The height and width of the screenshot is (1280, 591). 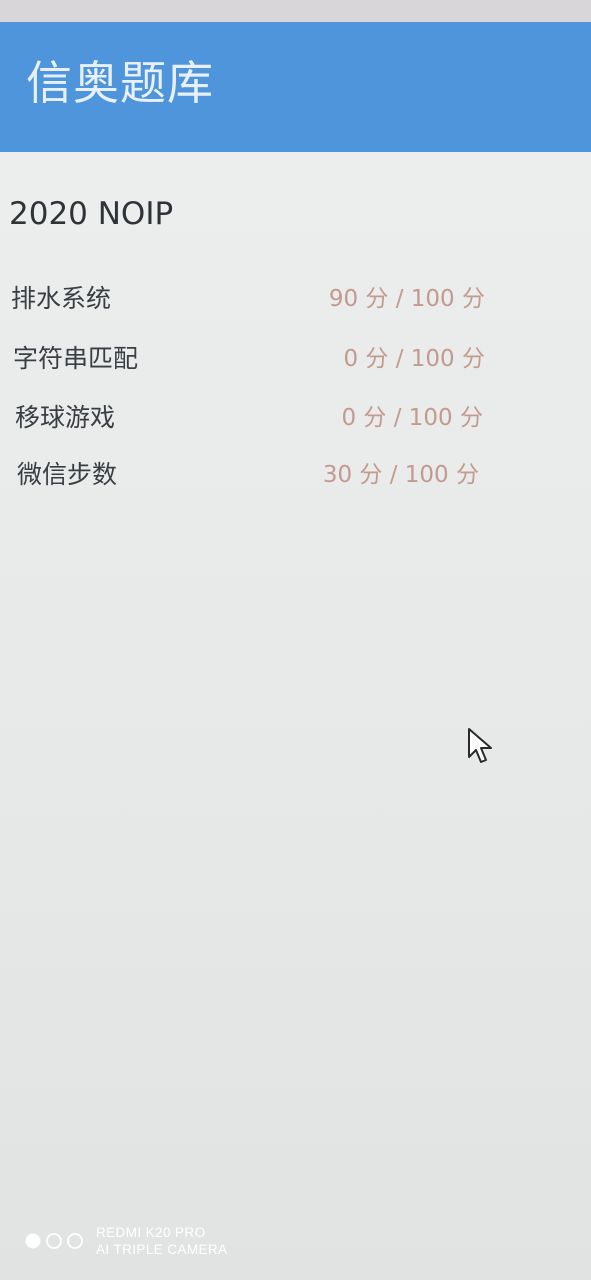 I want to click on problem-name: 排水系统, so click(x=61, y=299).